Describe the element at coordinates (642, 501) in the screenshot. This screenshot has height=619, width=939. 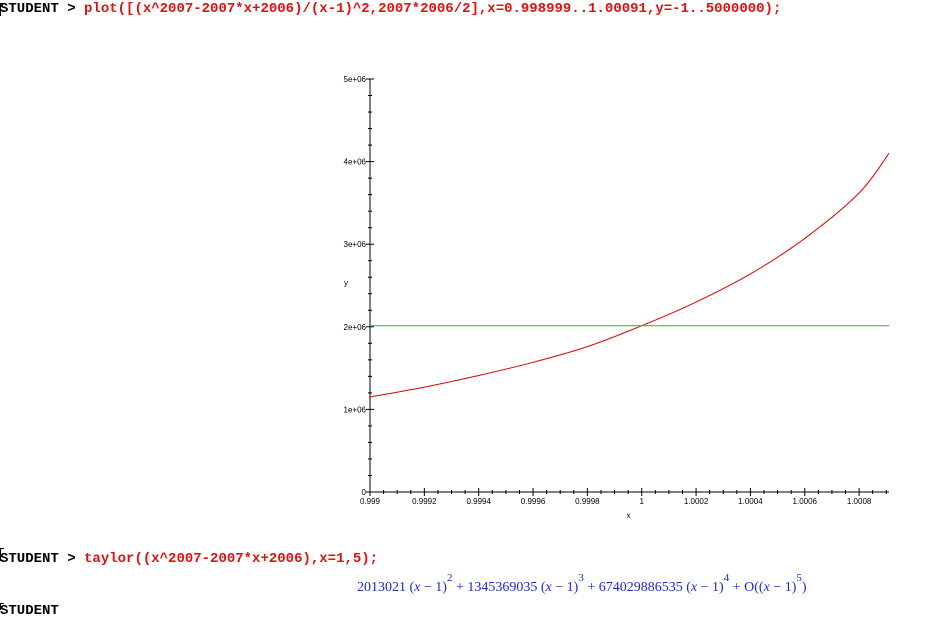
I see `x-tick-label: 1` at that location.